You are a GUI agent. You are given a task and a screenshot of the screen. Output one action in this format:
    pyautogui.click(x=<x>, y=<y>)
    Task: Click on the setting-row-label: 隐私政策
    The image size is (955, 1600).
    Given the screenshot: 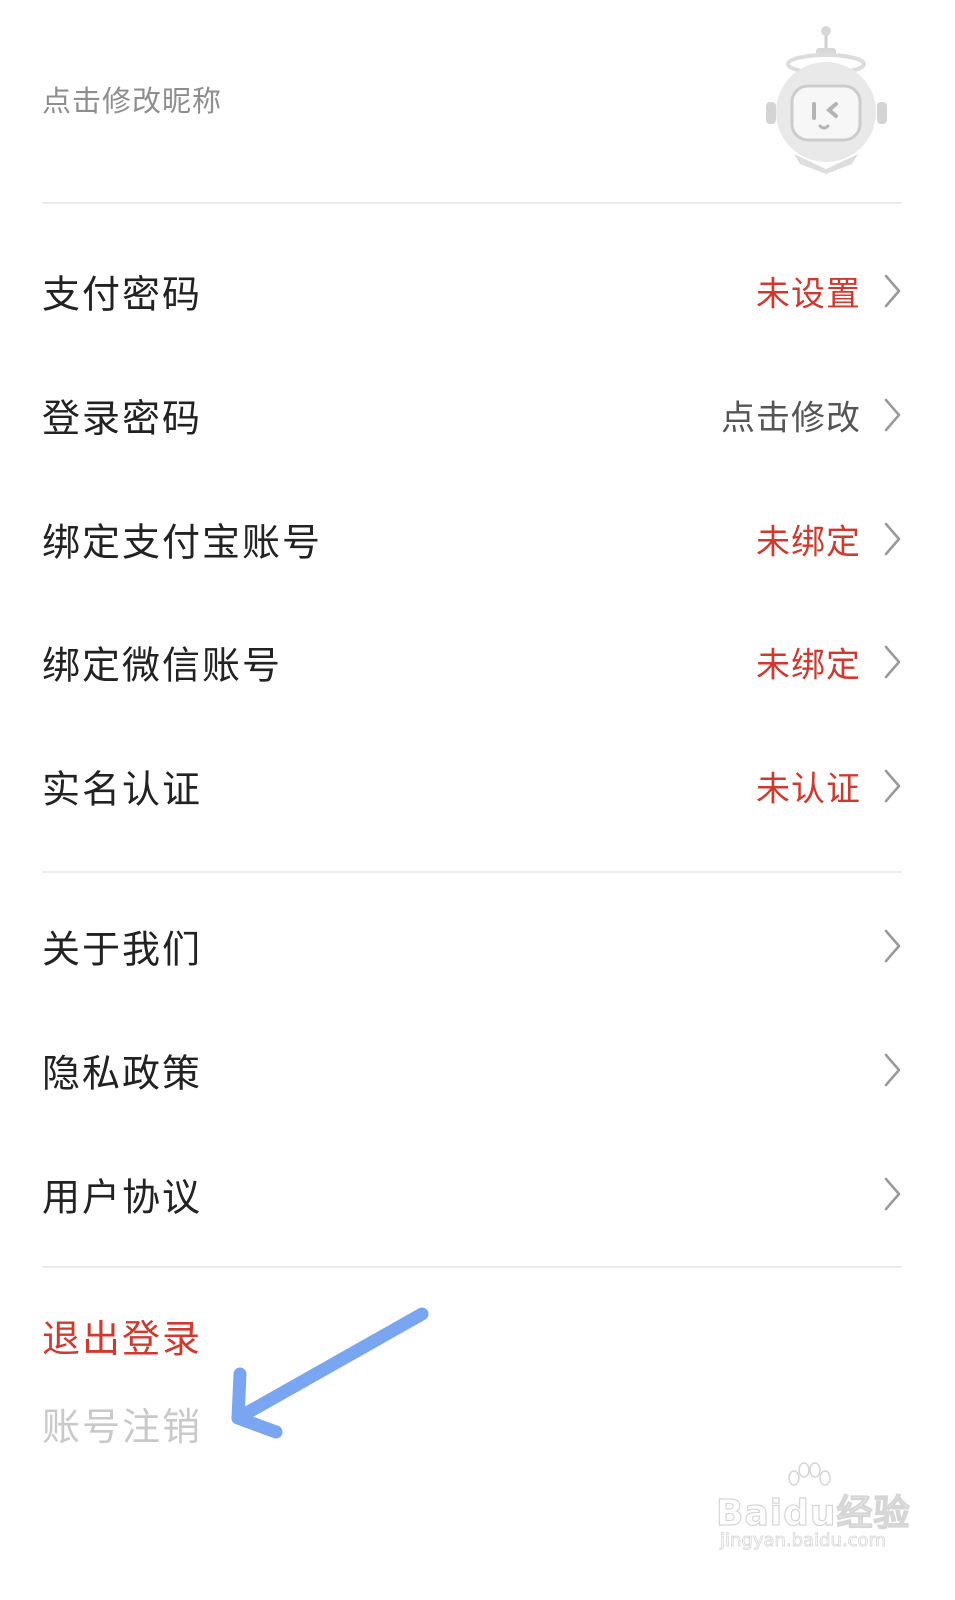 What is the action you would take?
    pyautogui.click(x=122, y=1073)
    